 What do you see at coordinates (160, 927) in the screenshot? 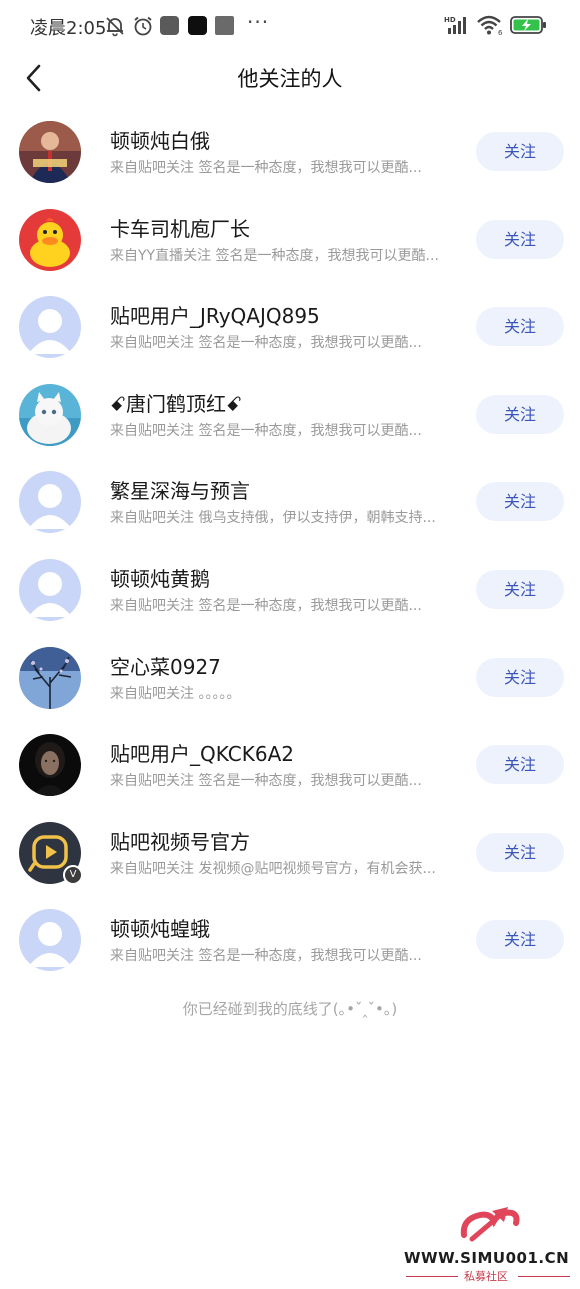
I see `user-name: 顿顿炖蝗蛾` at bounding box center [160, 927].